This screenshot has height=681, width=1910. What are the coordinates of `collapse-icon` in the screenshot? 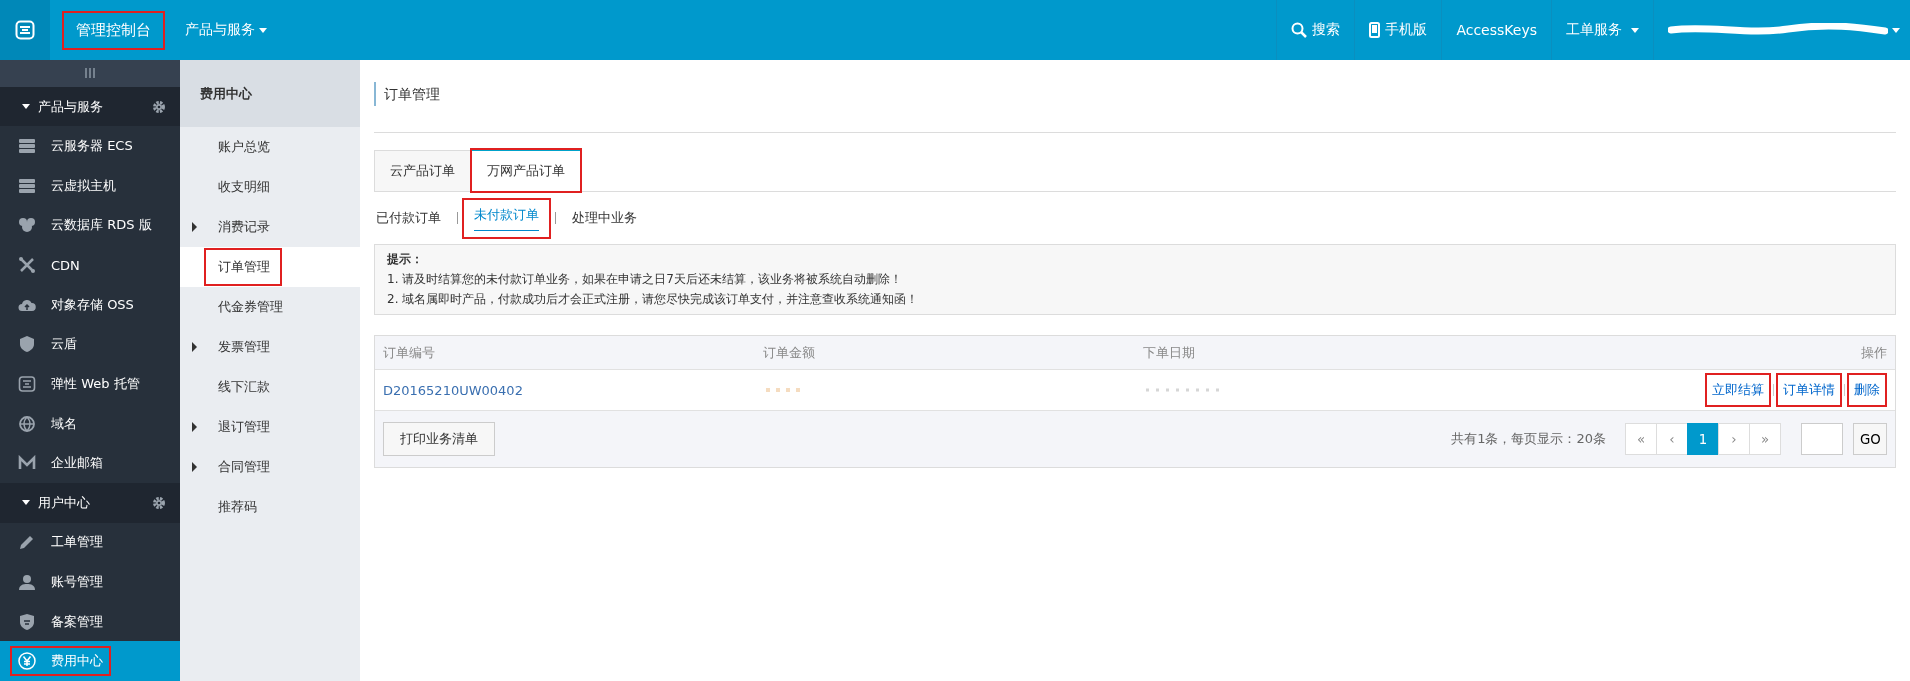 It's located at (90, 73).